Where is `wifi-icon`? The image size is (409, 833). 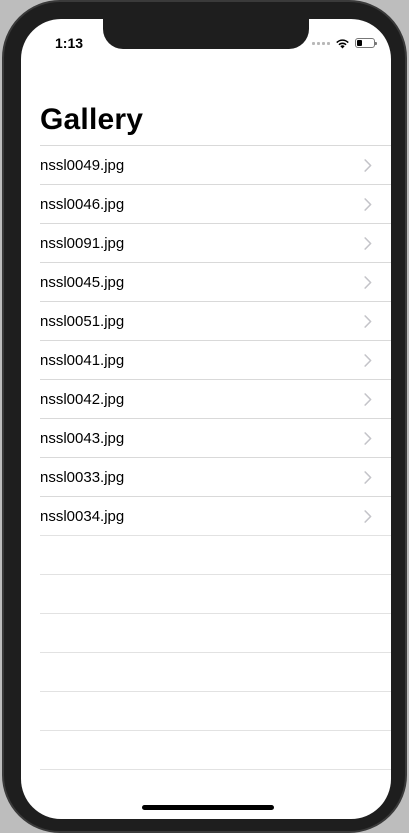
wifi-icon is located at coordinates (342, 43).